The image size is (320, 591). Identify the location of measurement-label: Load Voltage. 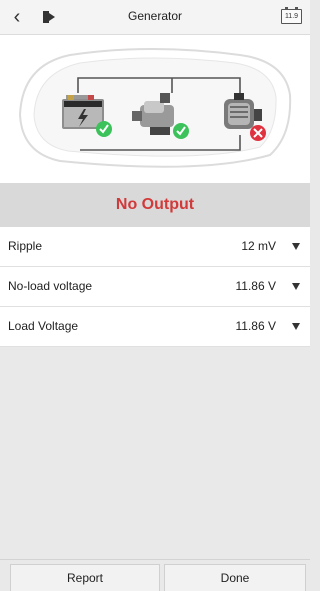
(43, 326).